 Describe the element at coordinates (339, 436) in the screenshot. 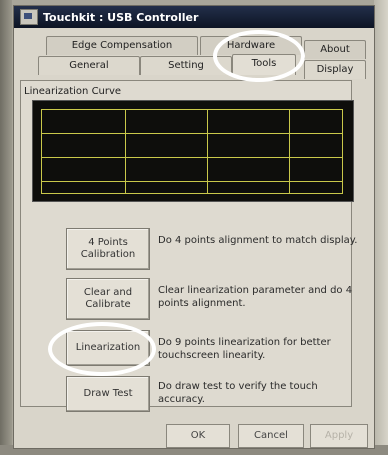

I see `apply-button: Apply` at that location.